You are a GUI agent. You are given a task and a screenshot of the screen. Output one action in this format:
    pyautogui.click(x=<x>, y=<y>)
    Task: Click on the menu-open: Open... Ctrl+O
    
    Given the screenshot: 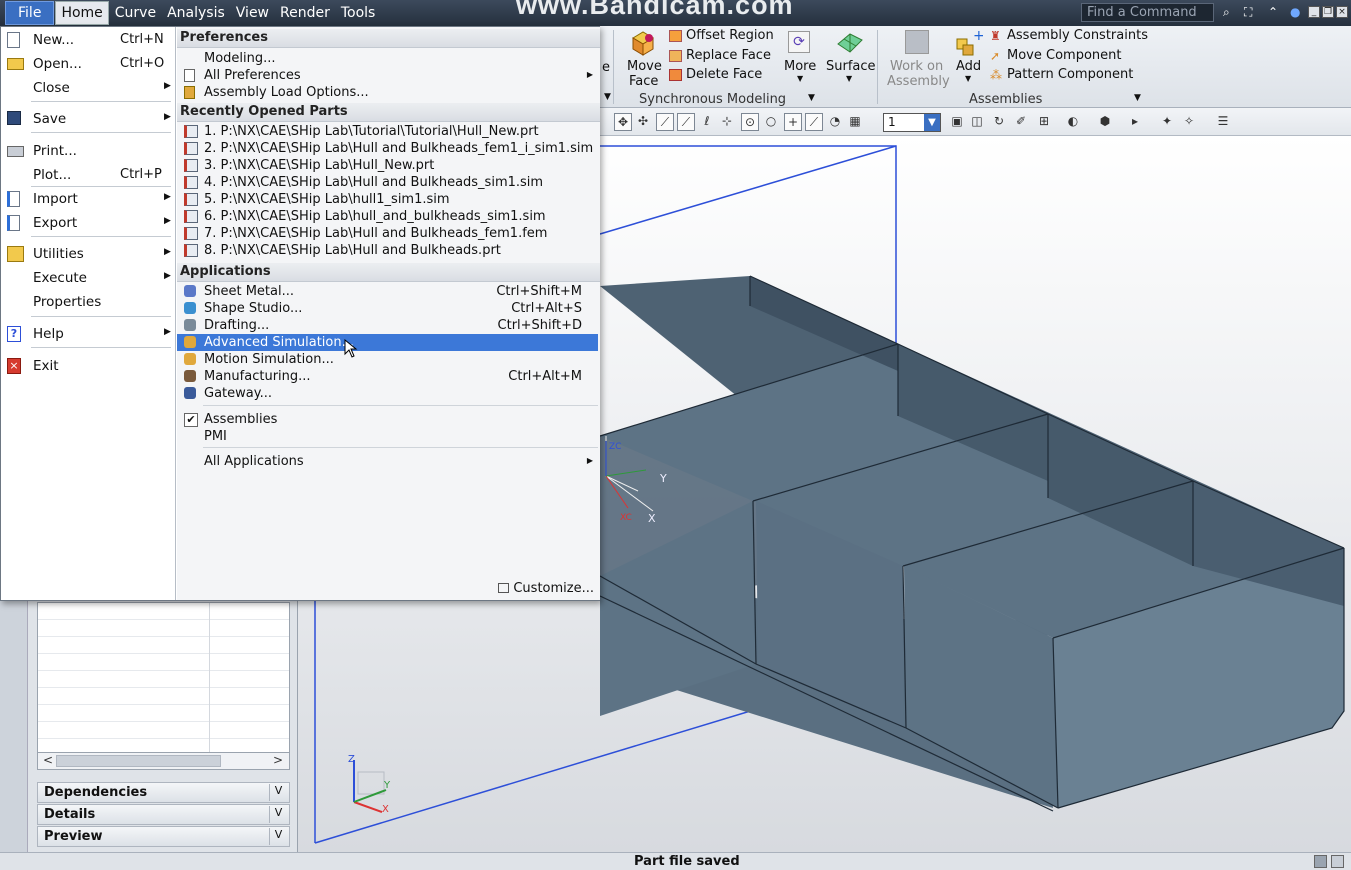 What is the action you would take?
    pyautogui.click(x=88, y=64)
    